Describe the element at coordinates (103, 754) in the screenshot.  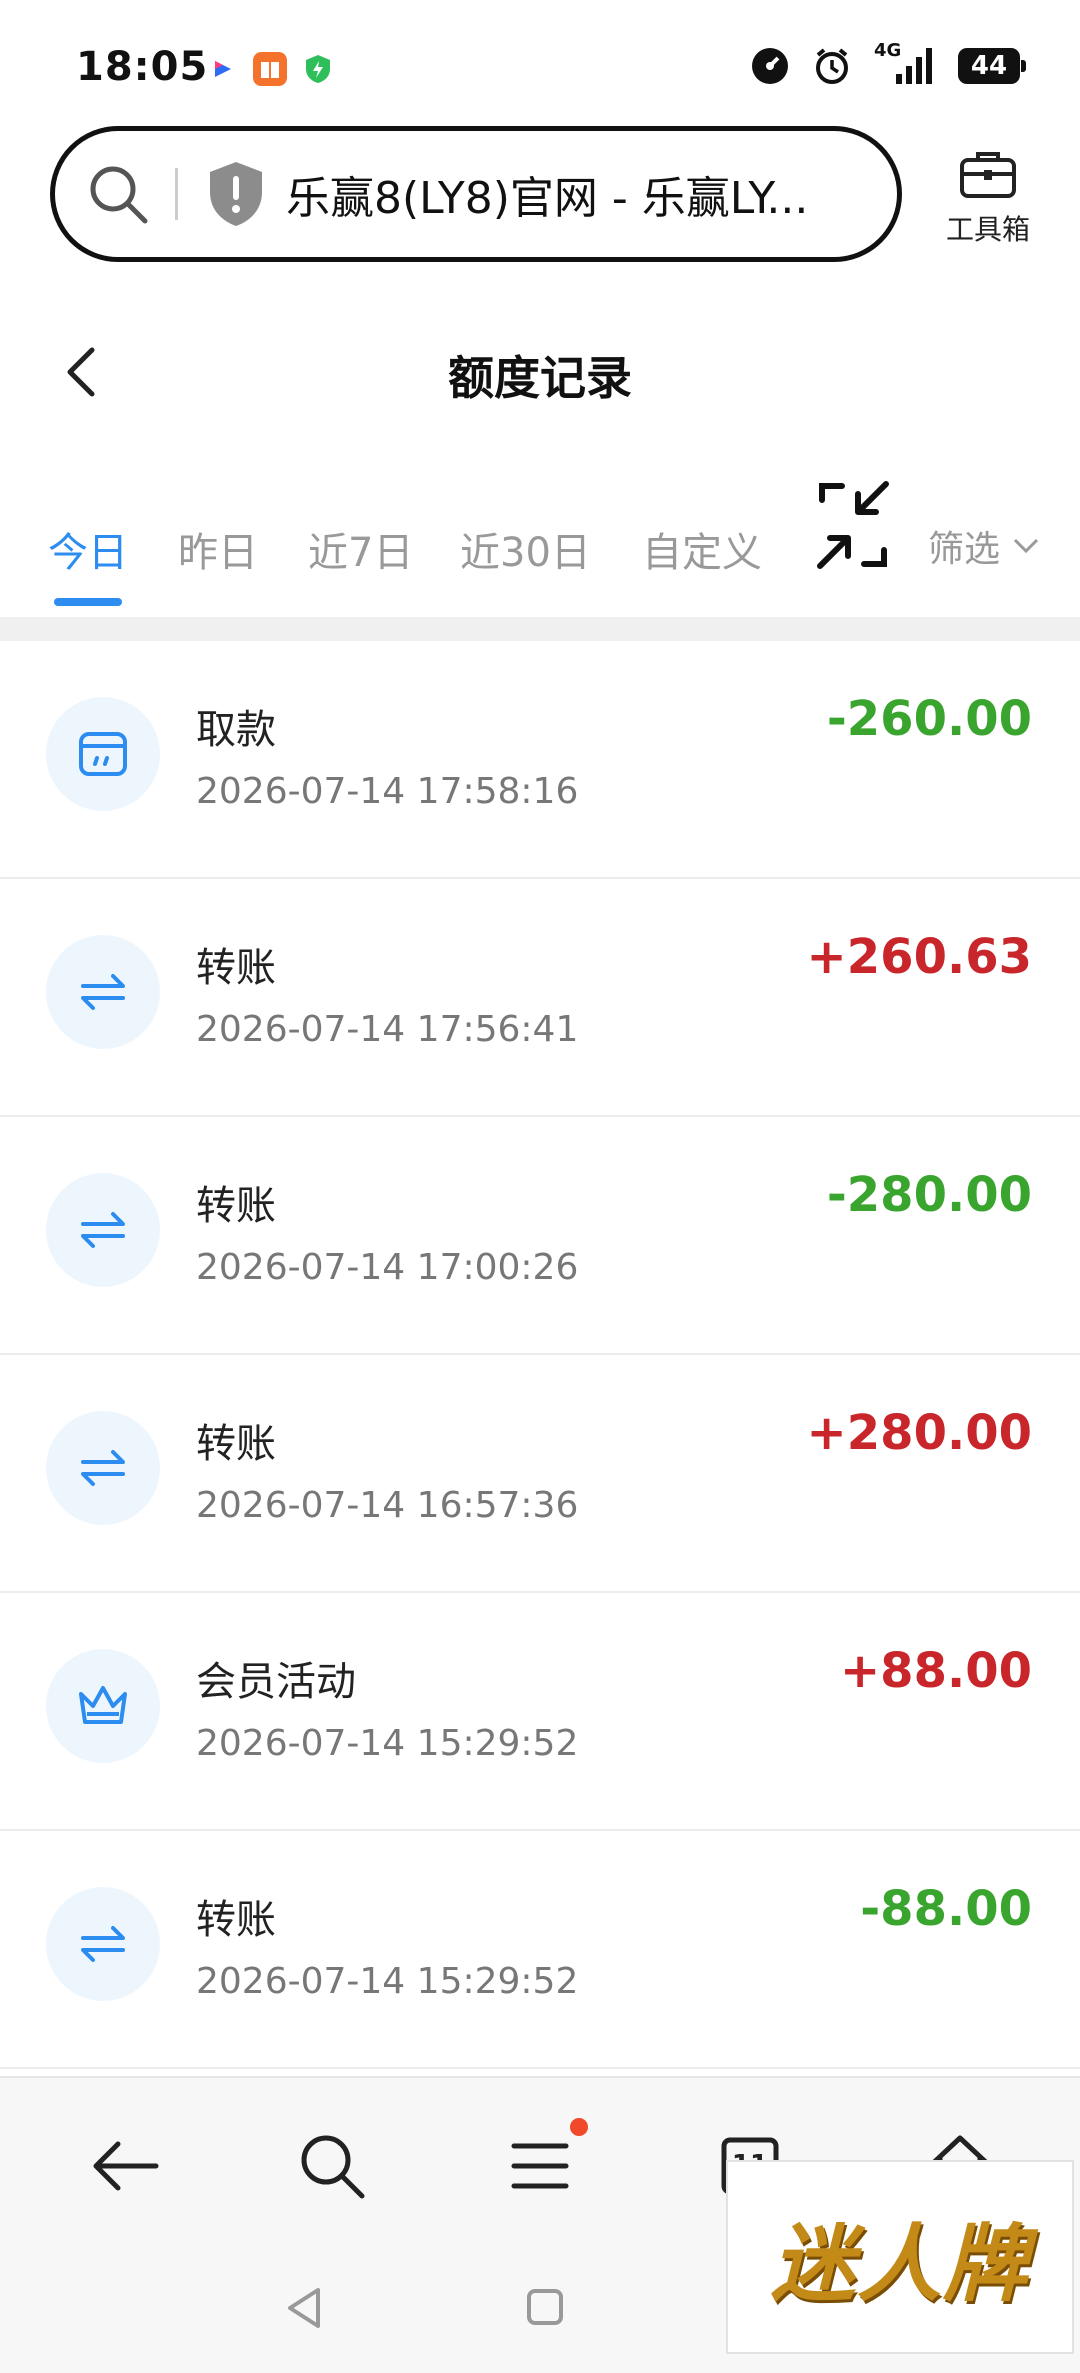
I see `withdraw-icon` at that location.